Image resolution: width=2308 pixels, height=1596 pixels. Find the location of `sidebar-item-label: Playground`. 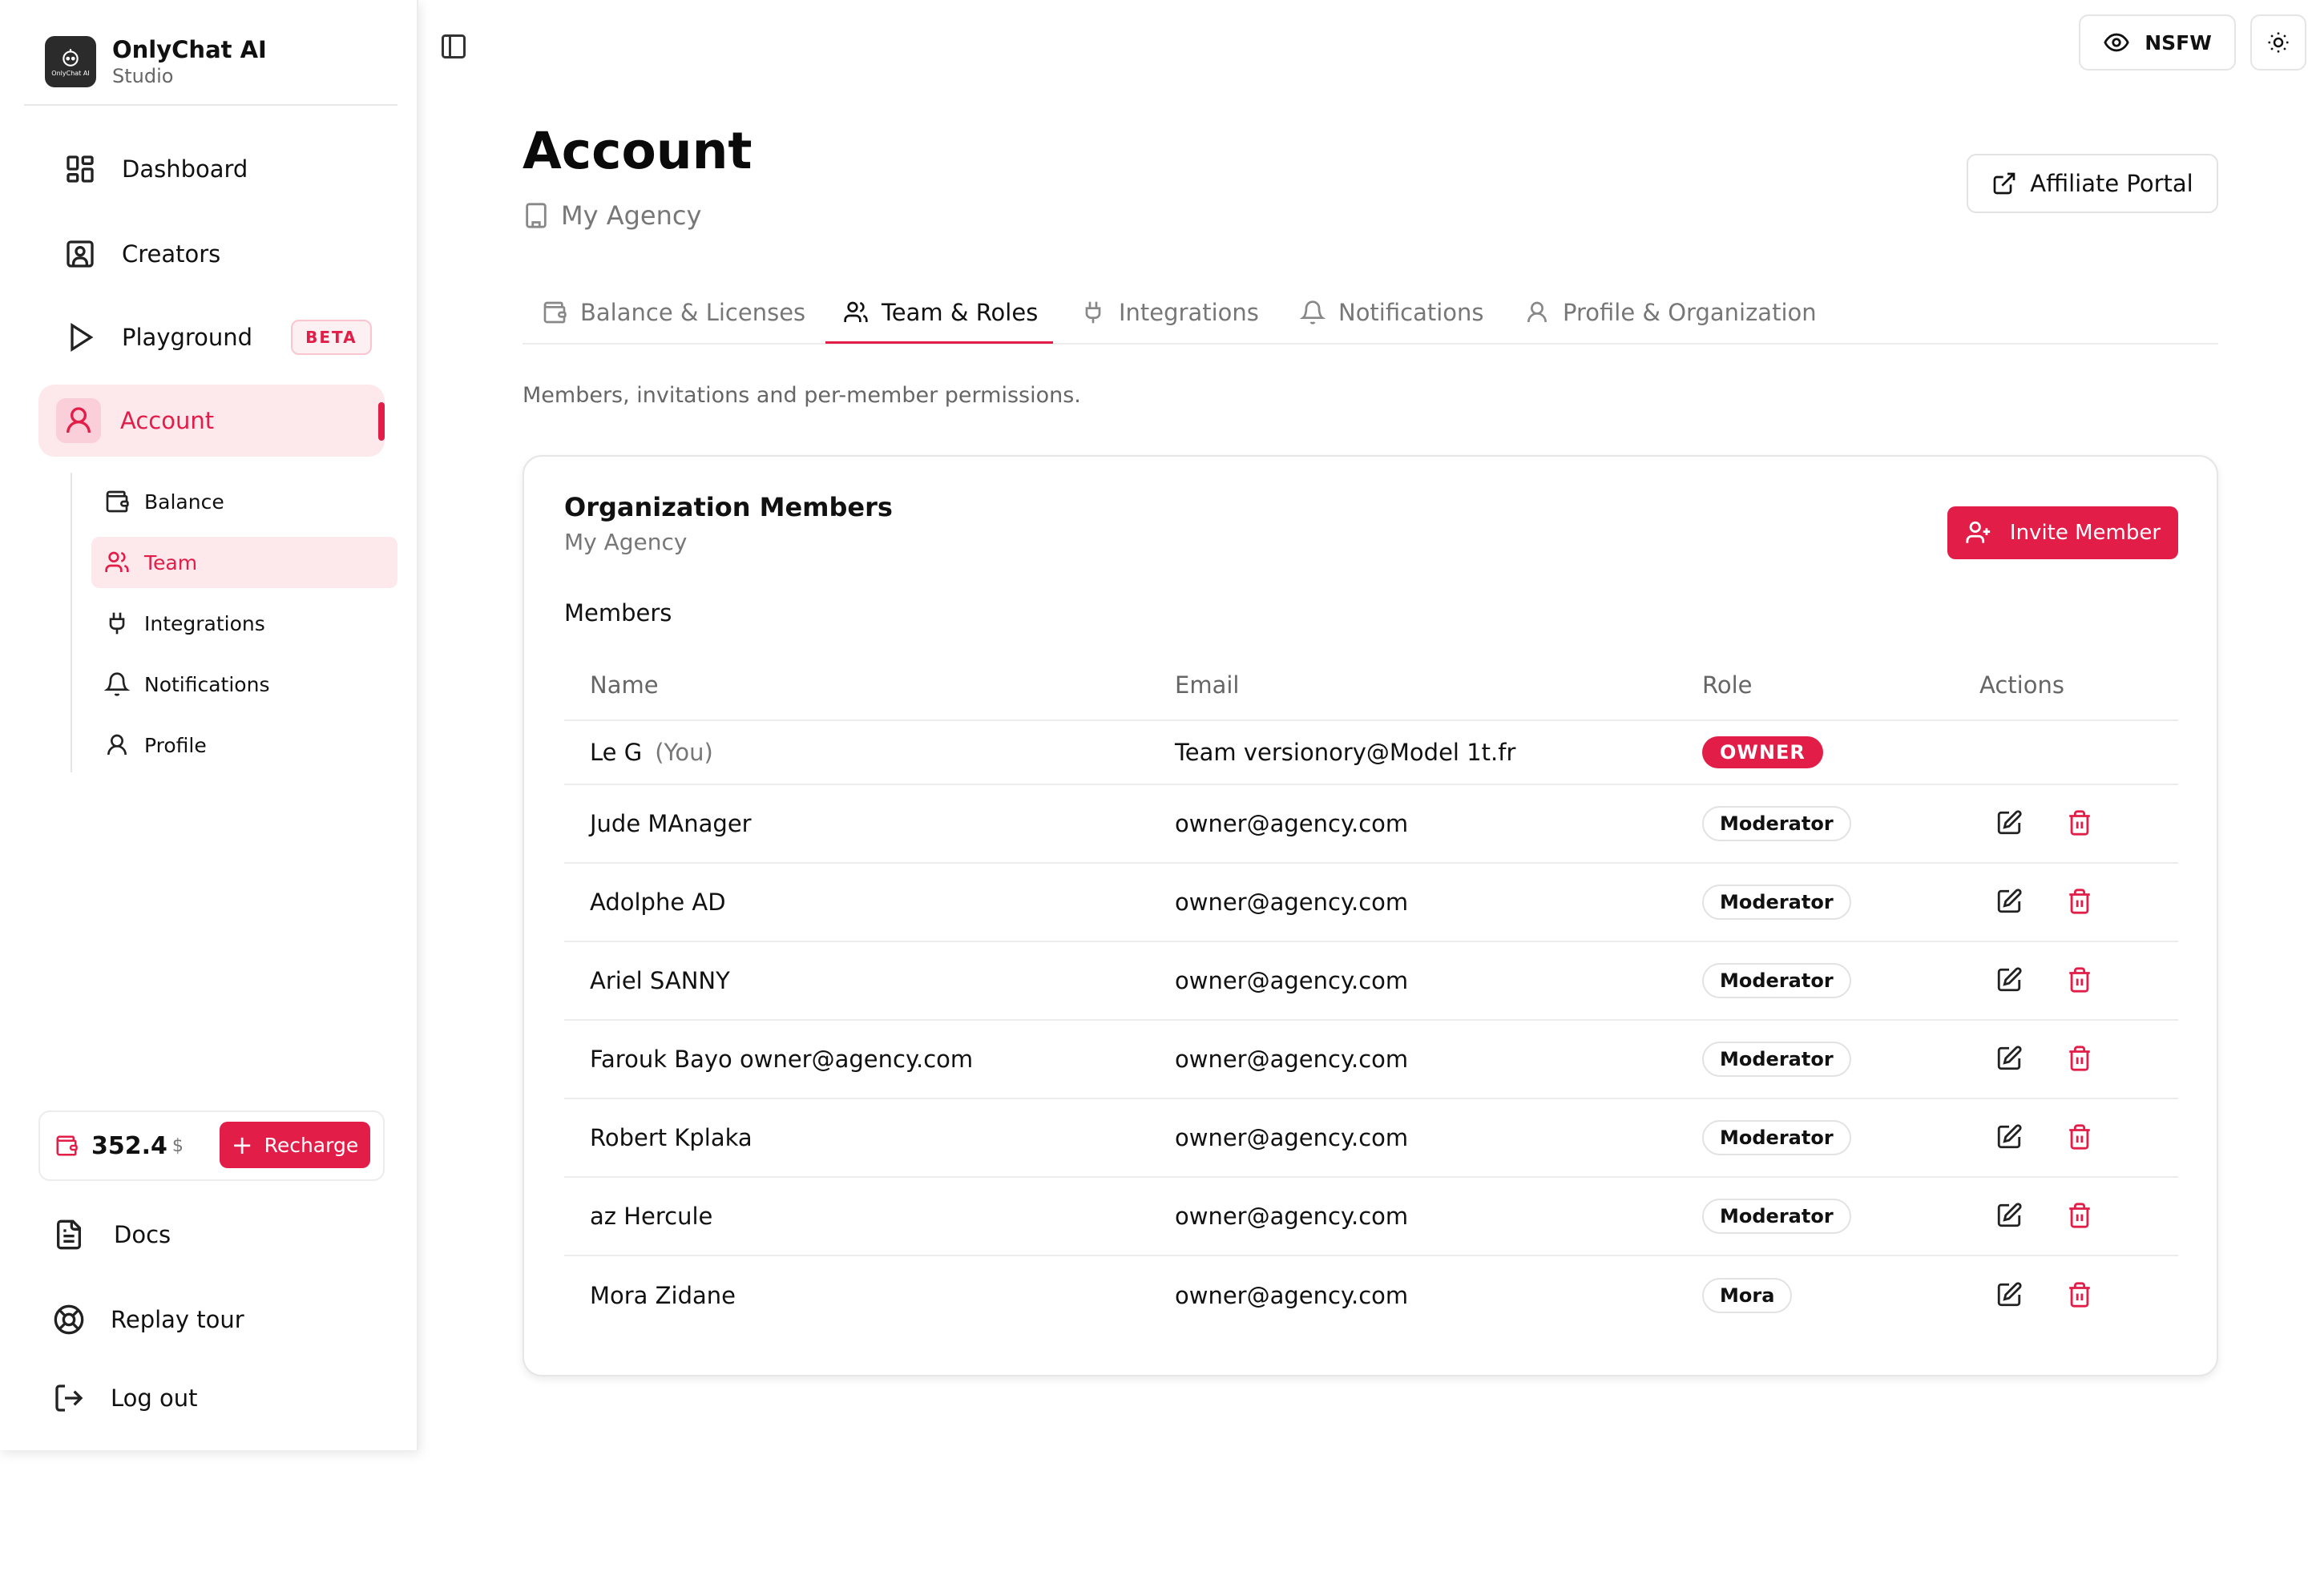

sidebar-item-label: Playground is located at coordinates (187, 337).